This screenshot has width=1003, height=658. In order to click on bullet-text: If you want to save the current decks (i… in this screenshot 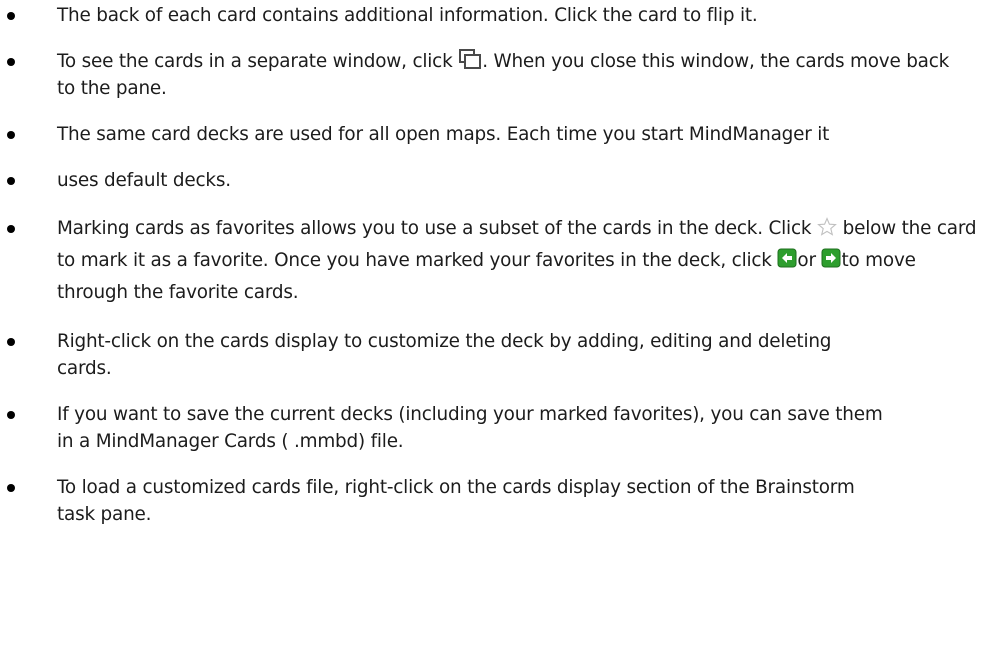, I will do `click(470, 428)`.